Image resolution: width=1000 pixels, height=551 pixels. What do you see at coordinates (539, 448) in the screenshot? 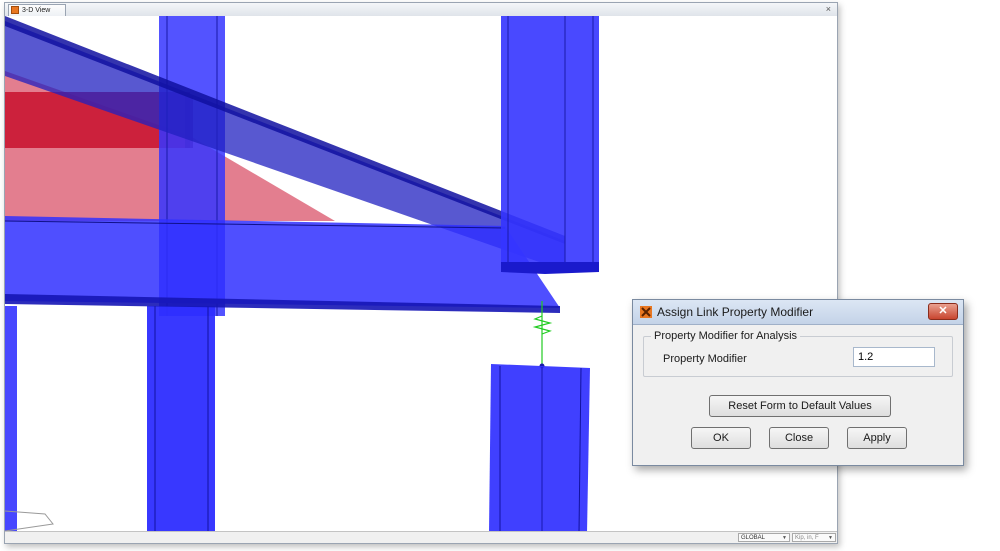
I see `column-right-lower` at bounding box center [539, 448].